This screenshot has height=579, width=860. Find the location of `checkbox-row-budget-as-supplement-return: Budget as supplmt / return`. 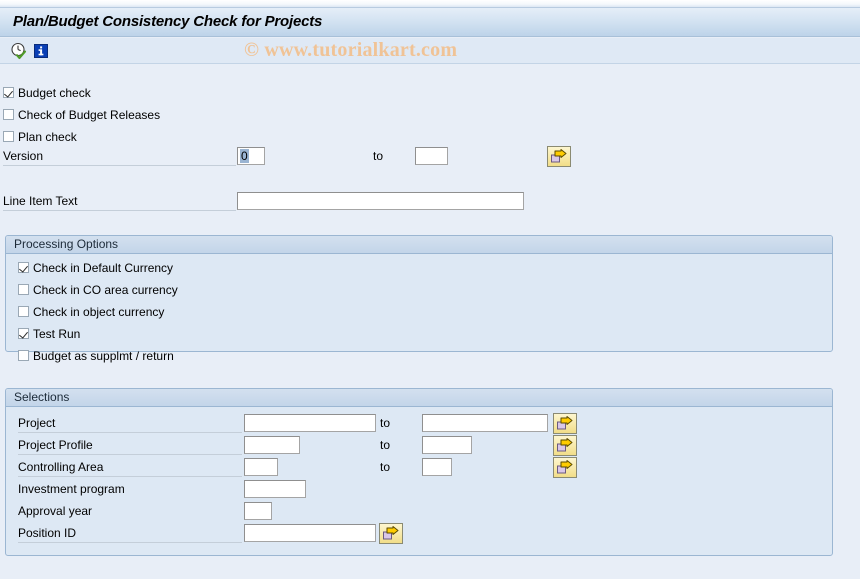

checkbox-row-budget-as-supplement-return: Budget as supplmt / return is located at coordinates (96, 355).